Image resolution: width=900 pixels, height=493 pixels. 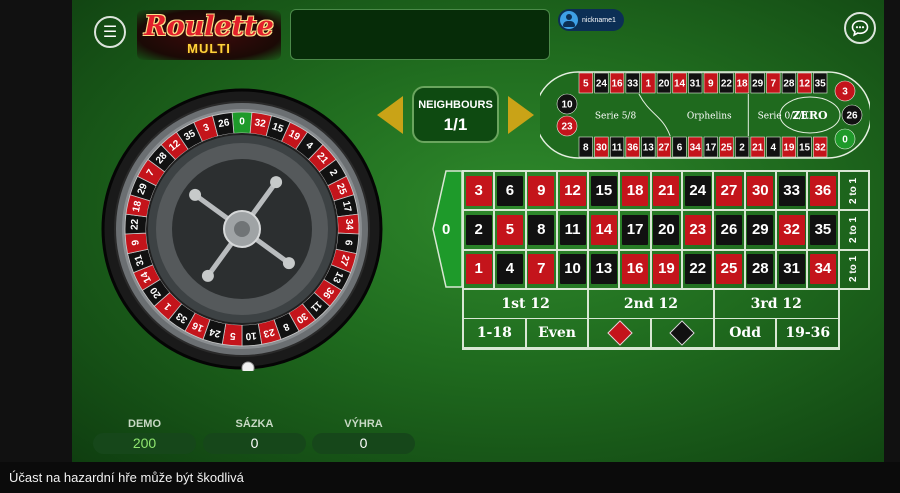 I want to click on zero-label: 0, so click(x=446, y=229).